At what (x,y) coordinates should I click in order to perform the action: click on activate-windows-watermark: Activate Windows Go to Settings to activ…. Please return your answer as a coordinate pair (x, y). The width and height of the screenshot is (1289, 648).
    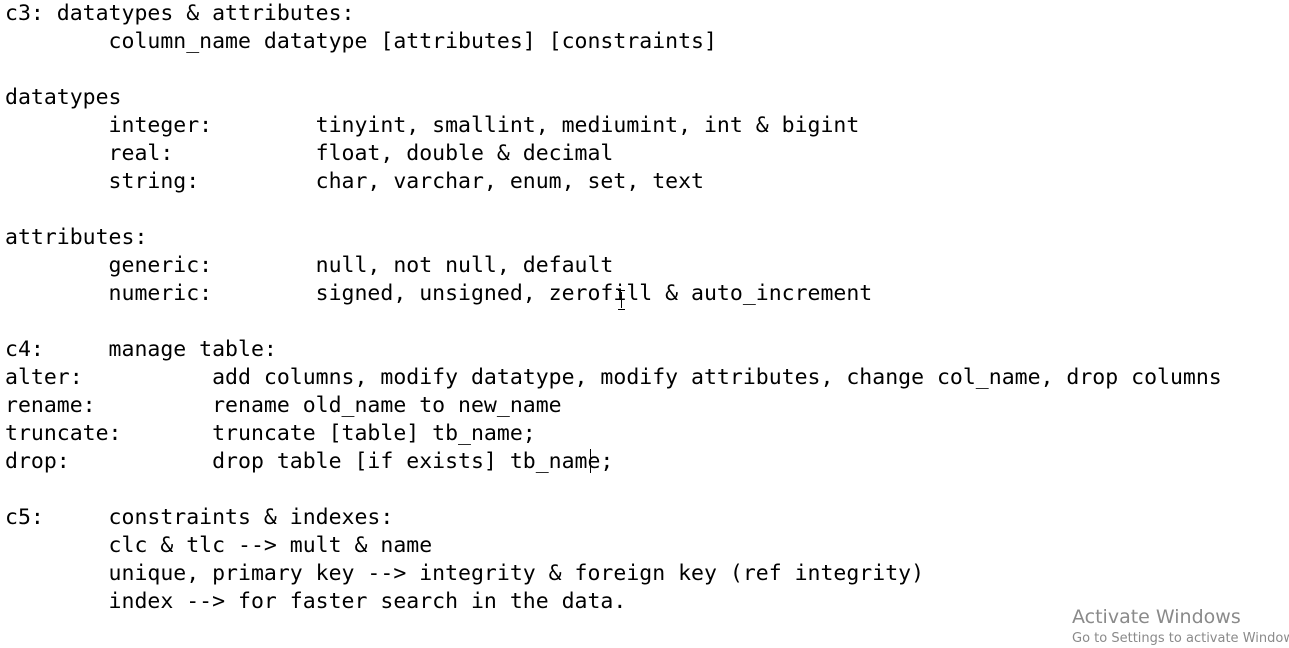
    Looking at the image, I should click on (1180, 627).